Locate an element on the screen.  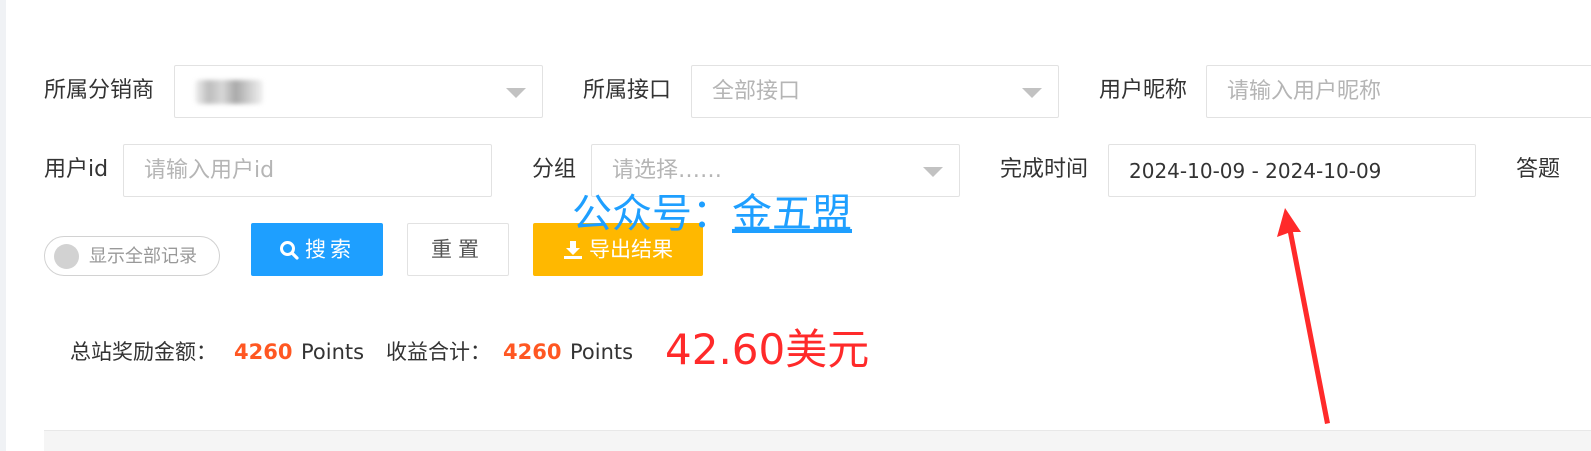
complete-time-input: 2024-10-09 - 2024-10-09 is located at coordinates (1292, 170).